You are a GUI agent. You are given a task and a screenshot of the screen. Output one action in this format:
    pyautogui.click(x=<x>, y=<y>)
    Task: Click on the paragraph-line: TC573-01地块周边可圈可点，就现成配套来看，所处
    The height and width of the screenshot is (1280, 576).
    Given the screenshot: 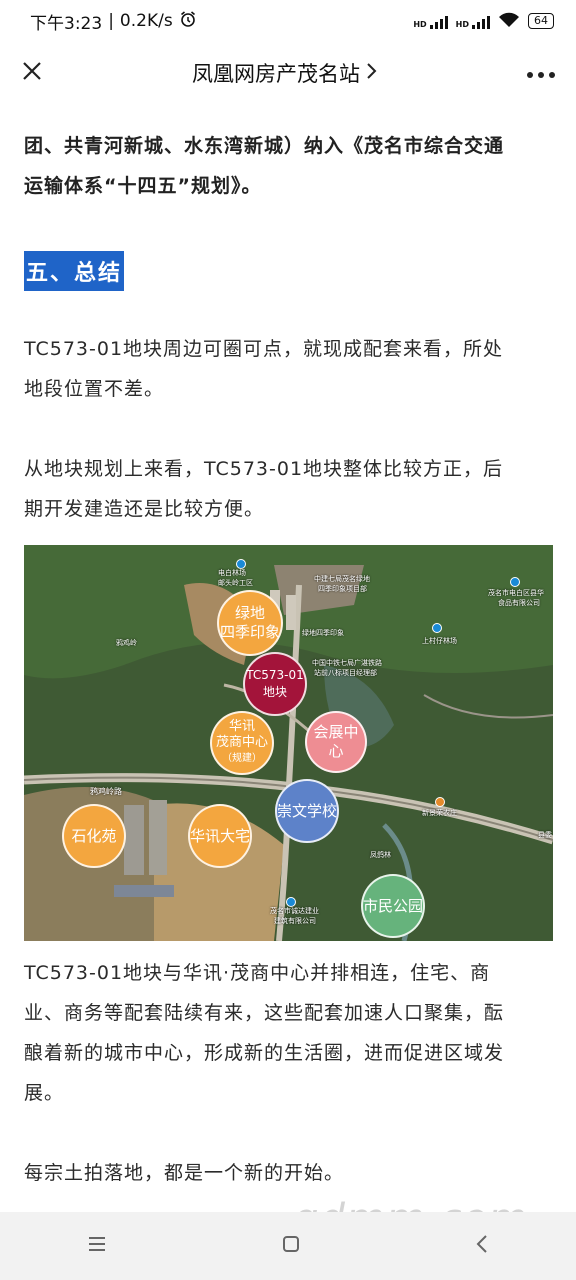 What is the action you would take?
    pyautogui.click(x=264, y=349)
    